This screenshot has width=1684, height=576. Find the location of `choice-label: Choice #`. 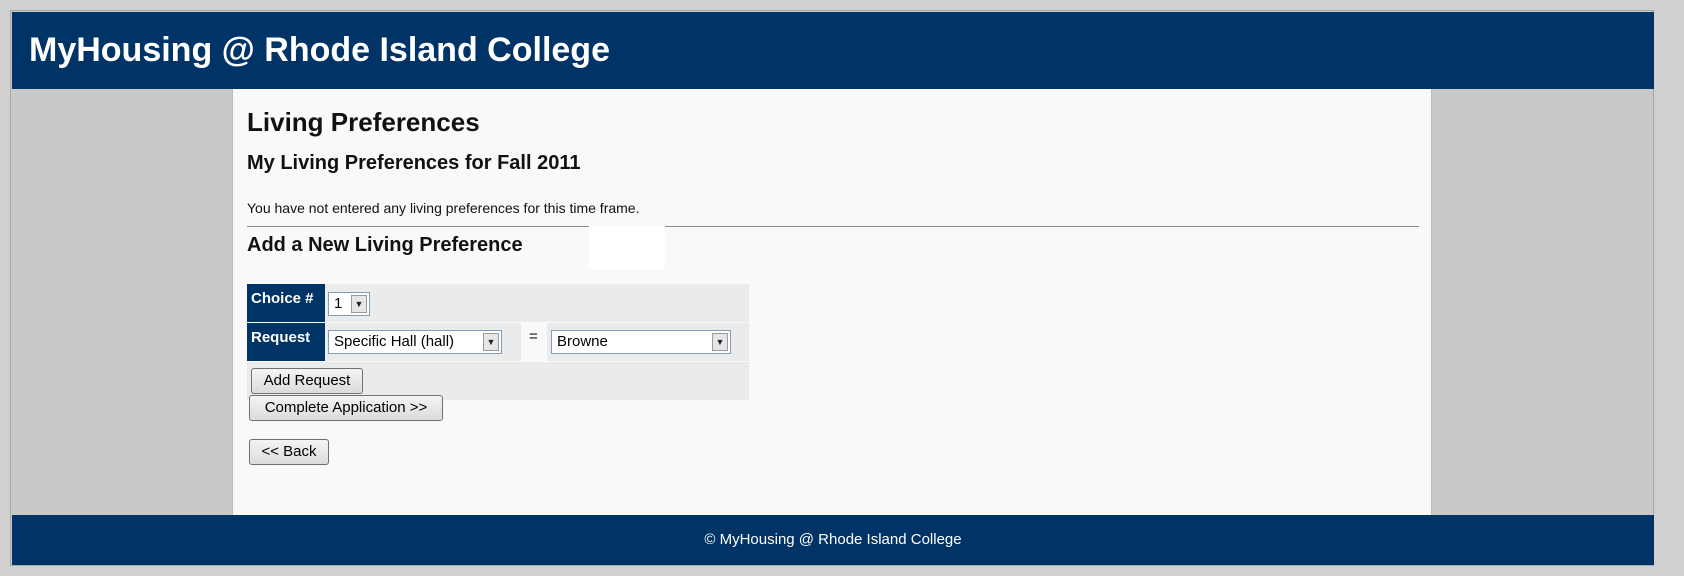

choice-label: Choice # is located at coordinates (286, 303).